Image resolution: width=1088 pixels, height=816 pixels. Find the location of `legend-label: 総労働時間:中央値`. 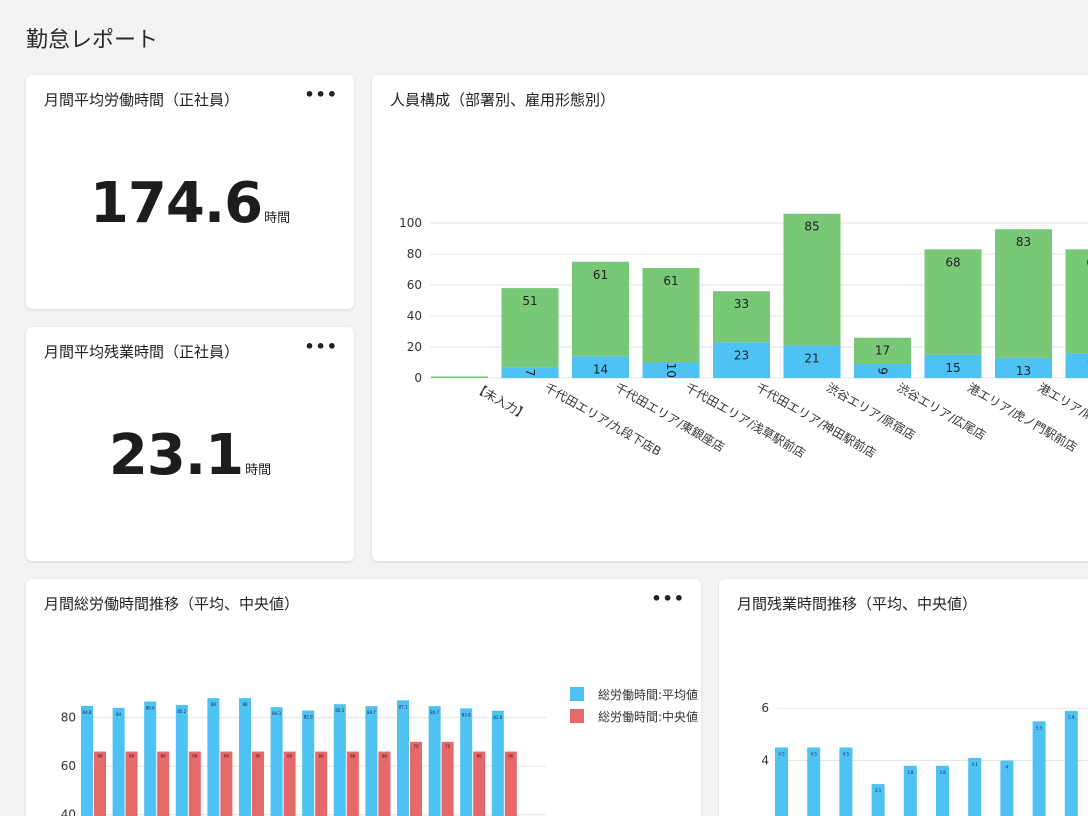

legend-label: 総労働時間:中央値 is located at coordinates (648, 716).